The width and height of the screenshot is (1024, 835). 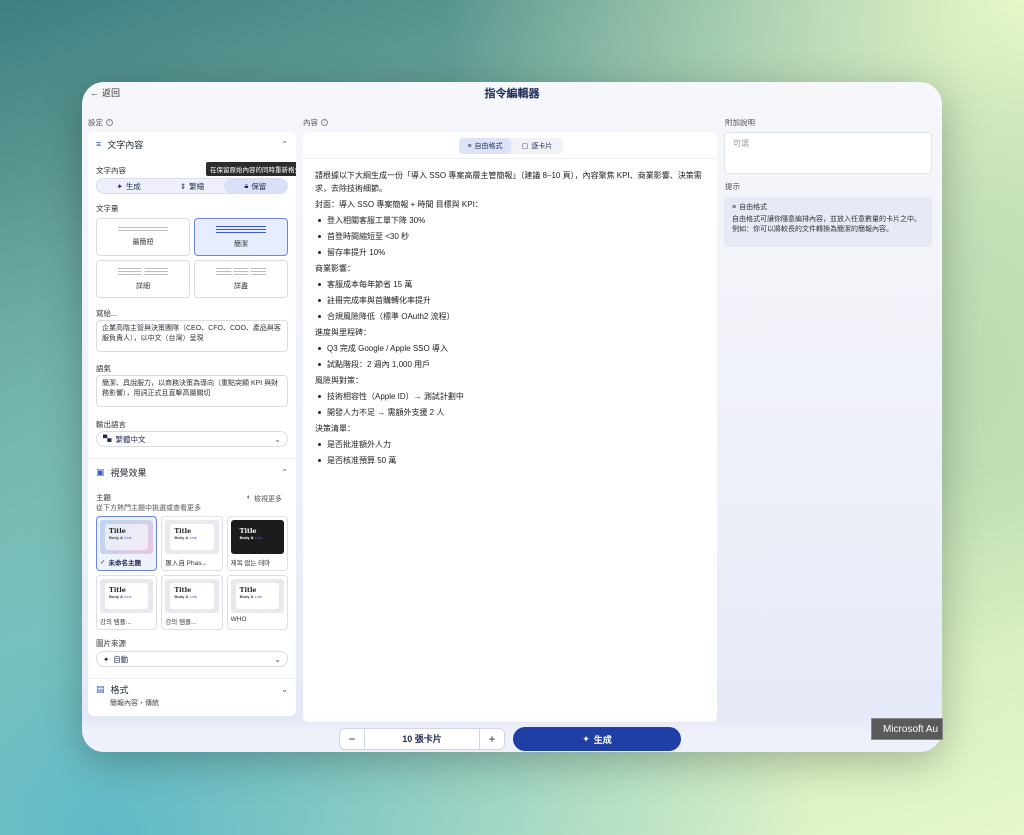 What do you see at coordinates (740, 122) in the screenshot?
I see `notes-label: 附加說明` at bounding box center [740, 122].